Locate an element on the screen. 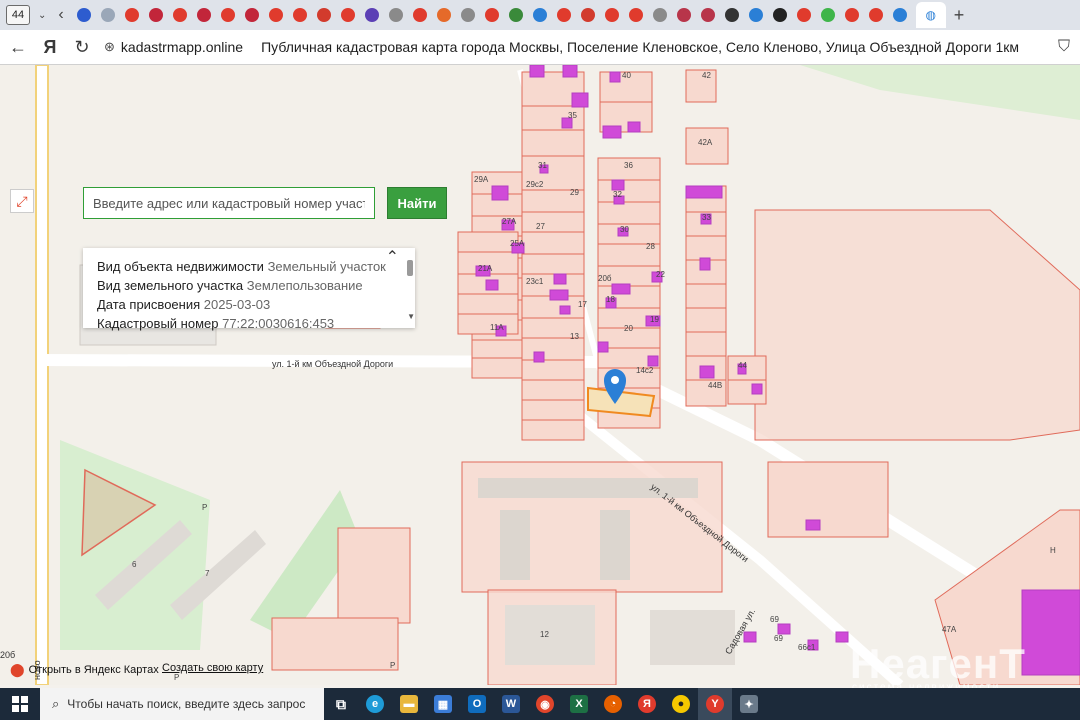 This screenshot has height=720, width=1080. firefox-icon: ◔ is located at coordinates (613, 704).